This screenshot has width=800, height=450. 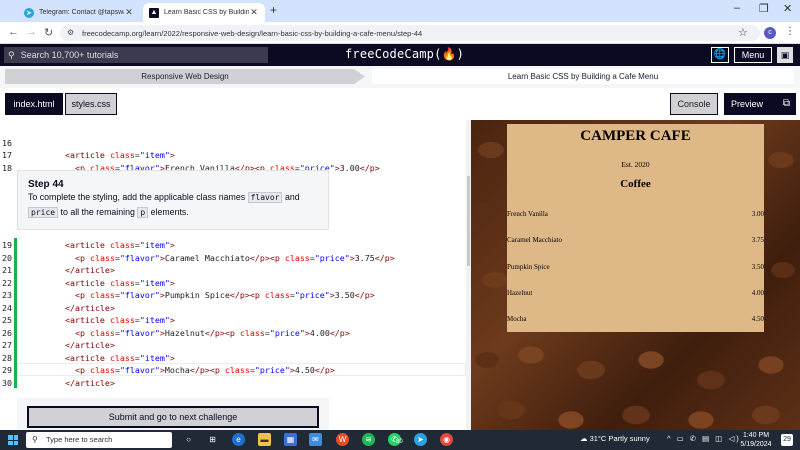 What do you see at coordinates (91, 104) in the screenshot?
I see `tab-styles-css: styles.css` at bounding box center [91, 104].